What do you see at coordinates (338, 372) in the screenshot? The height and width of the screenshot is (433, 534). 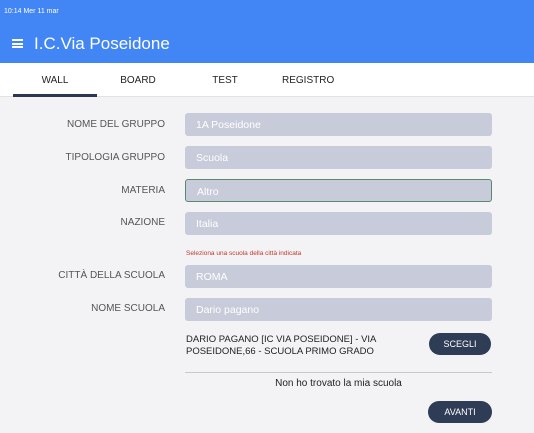 I see `divider` at bounding box center [338, 372].